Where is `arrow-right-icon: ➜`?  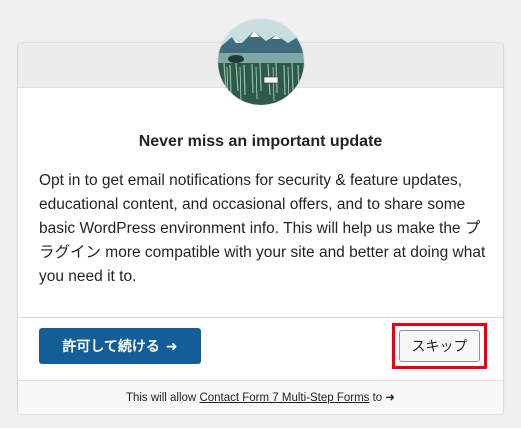
arrow-right-icon: ➜ is located at coordinates (171, 346).